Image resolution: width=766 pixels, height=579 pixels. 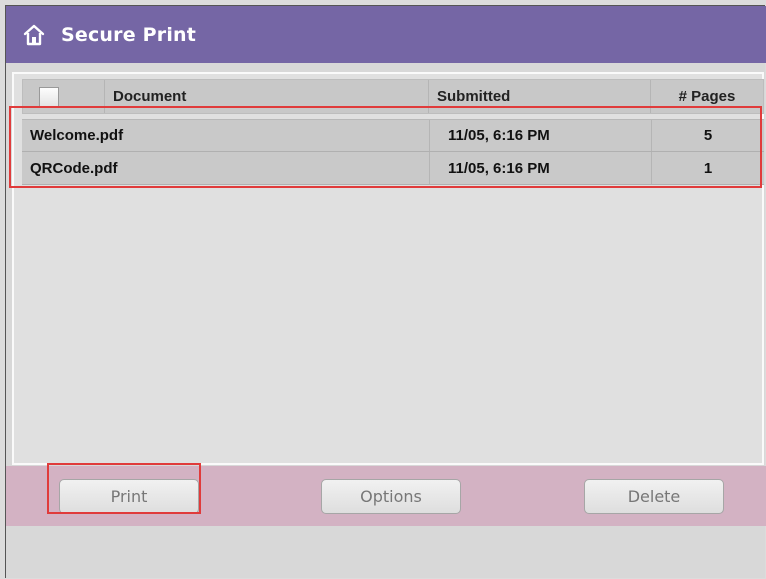 I want to click on table-header: Document Submitted # Pages, so click(x=393, y=96).